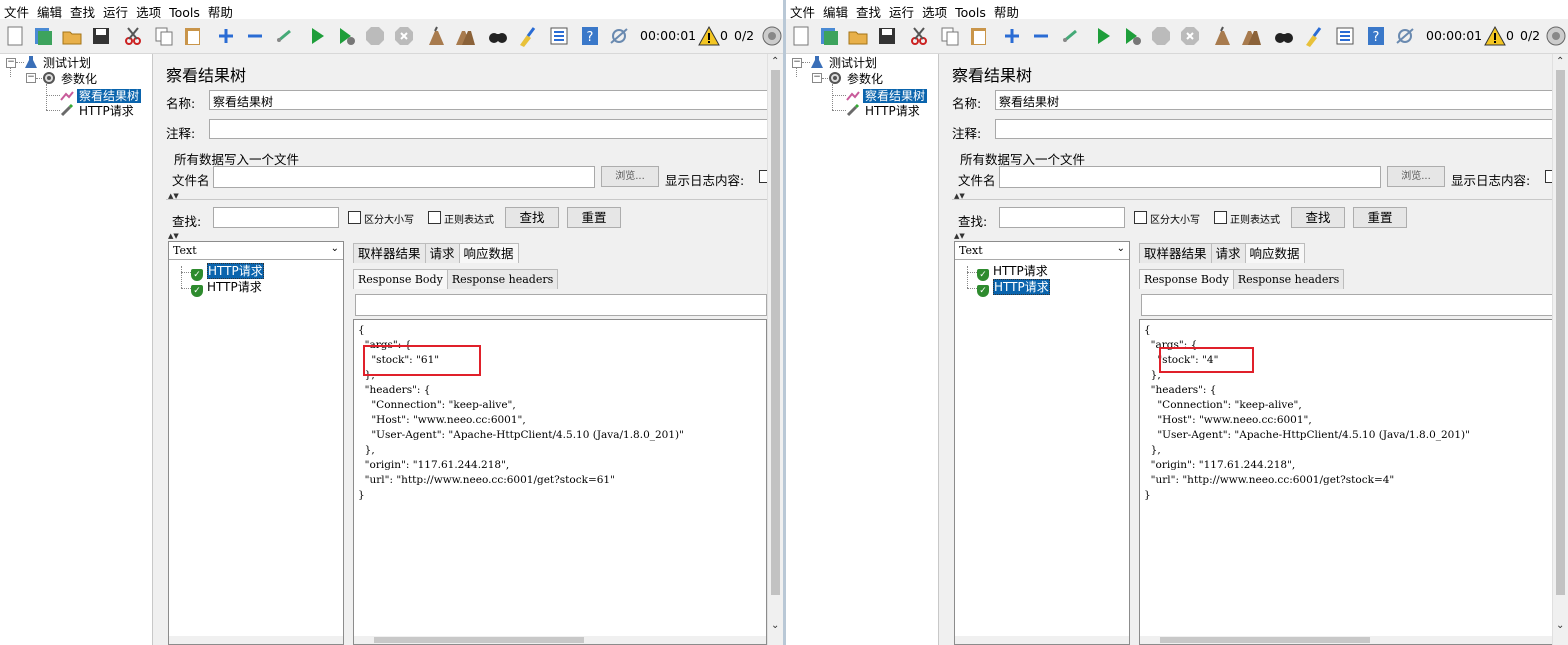  Describe the element at coordinates (164, 36) in the screenshot. I see `copy-icon` at that location.